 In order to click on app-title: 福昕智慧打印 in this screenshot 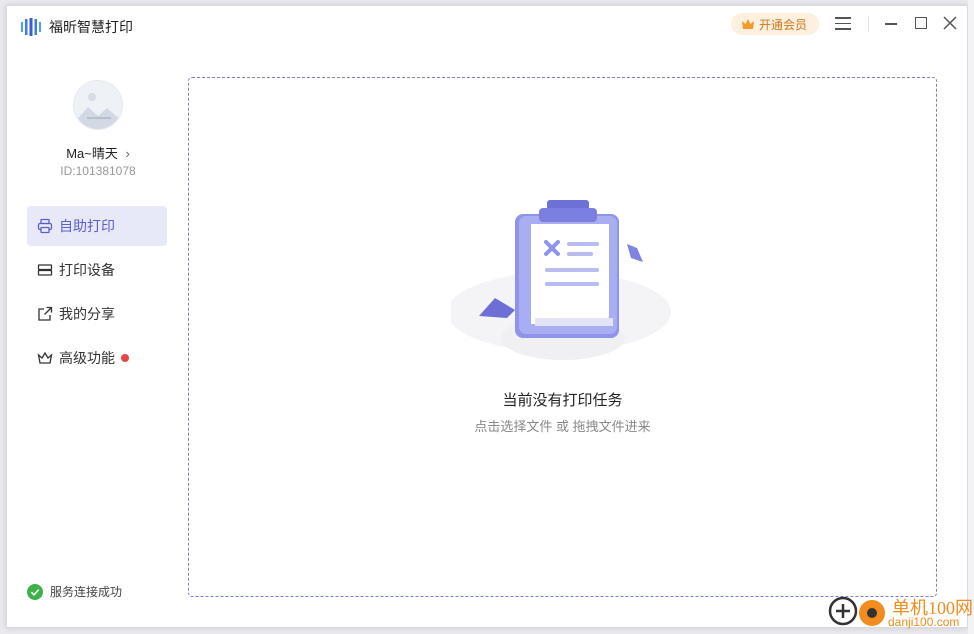, I will do `click(91, 27)`.